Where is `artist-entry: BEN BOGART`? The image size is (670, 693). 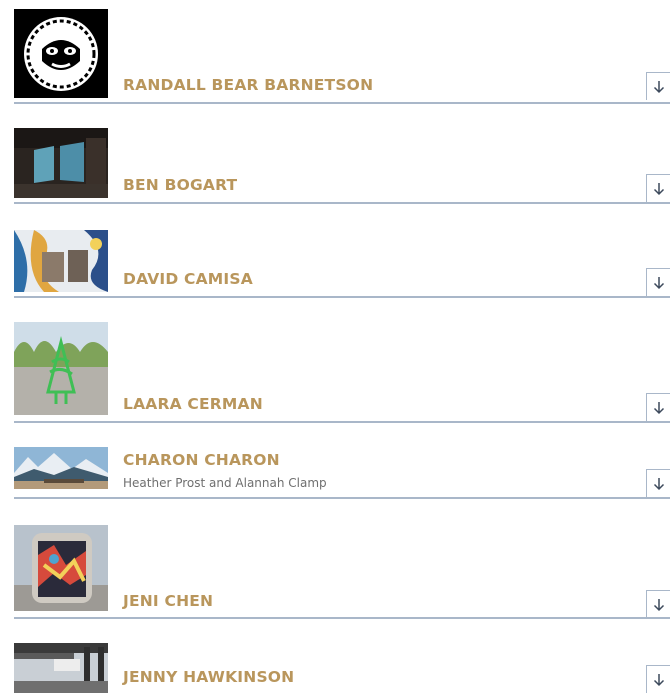
artist-entry: BEN BOGART is located at coordinates (335, 154).